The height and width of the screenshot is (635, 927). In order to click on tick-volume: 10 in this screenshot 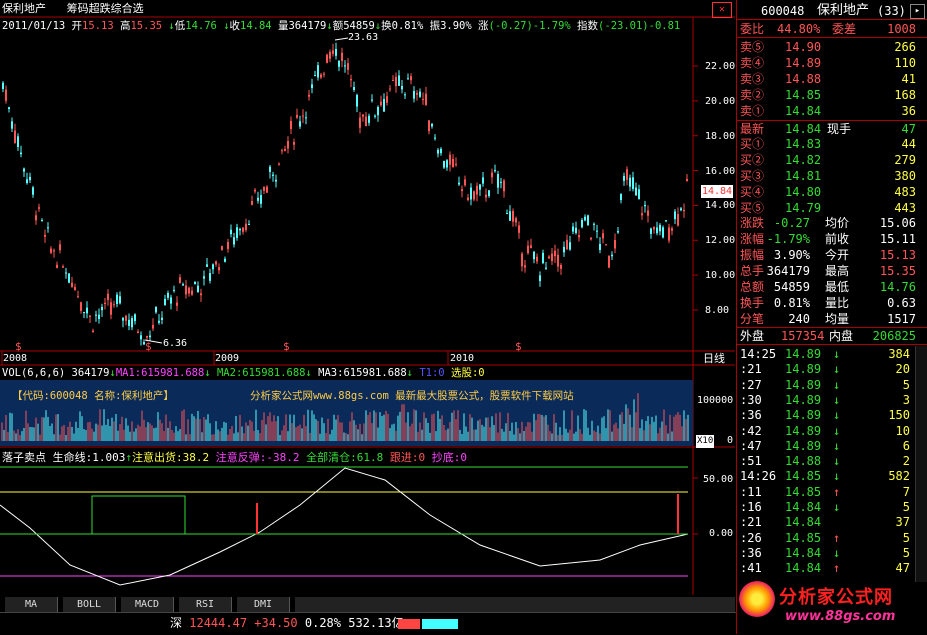, I will do `click(902, 430)`.